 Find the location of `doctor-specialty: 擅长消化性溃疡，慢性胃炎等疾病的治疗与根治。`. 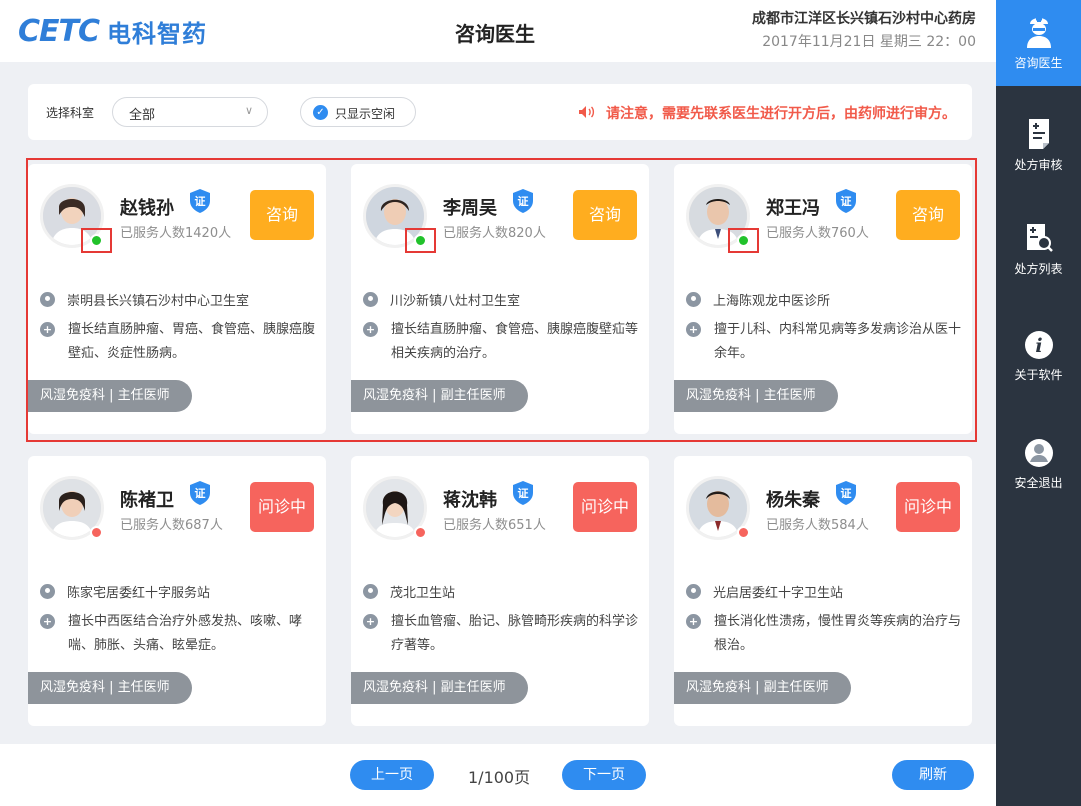

doctor-specialty: 擅长消化性溃疡，慢性胃炎等疾病的治疗与根治。 is located at coordinates (838, 633).